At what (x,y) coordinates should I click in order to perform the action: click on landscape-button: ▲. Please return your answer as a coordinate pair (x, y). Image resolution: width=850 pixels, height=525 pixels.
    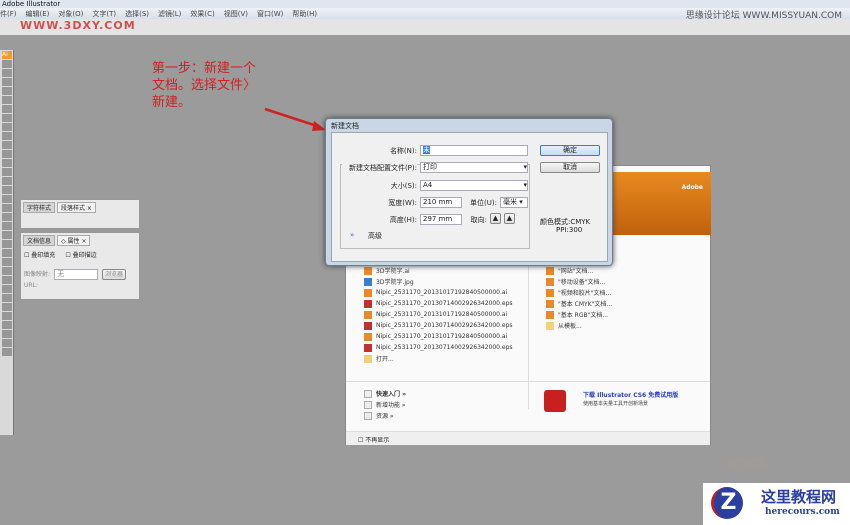
    Looking at the image, I should click on (509, 218).